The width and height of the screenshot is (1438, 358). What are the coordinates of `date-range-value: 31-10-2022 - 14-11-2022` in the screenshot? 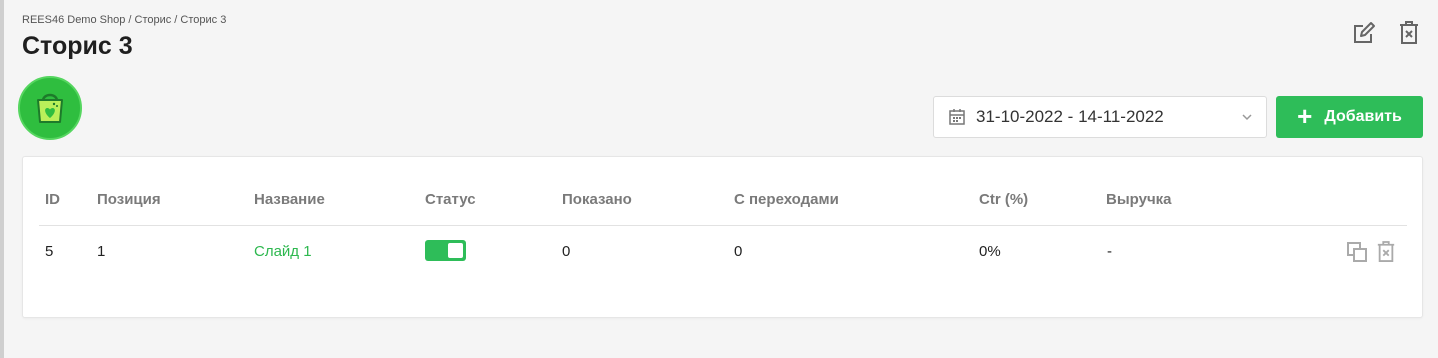 It's located at (1070, 116).